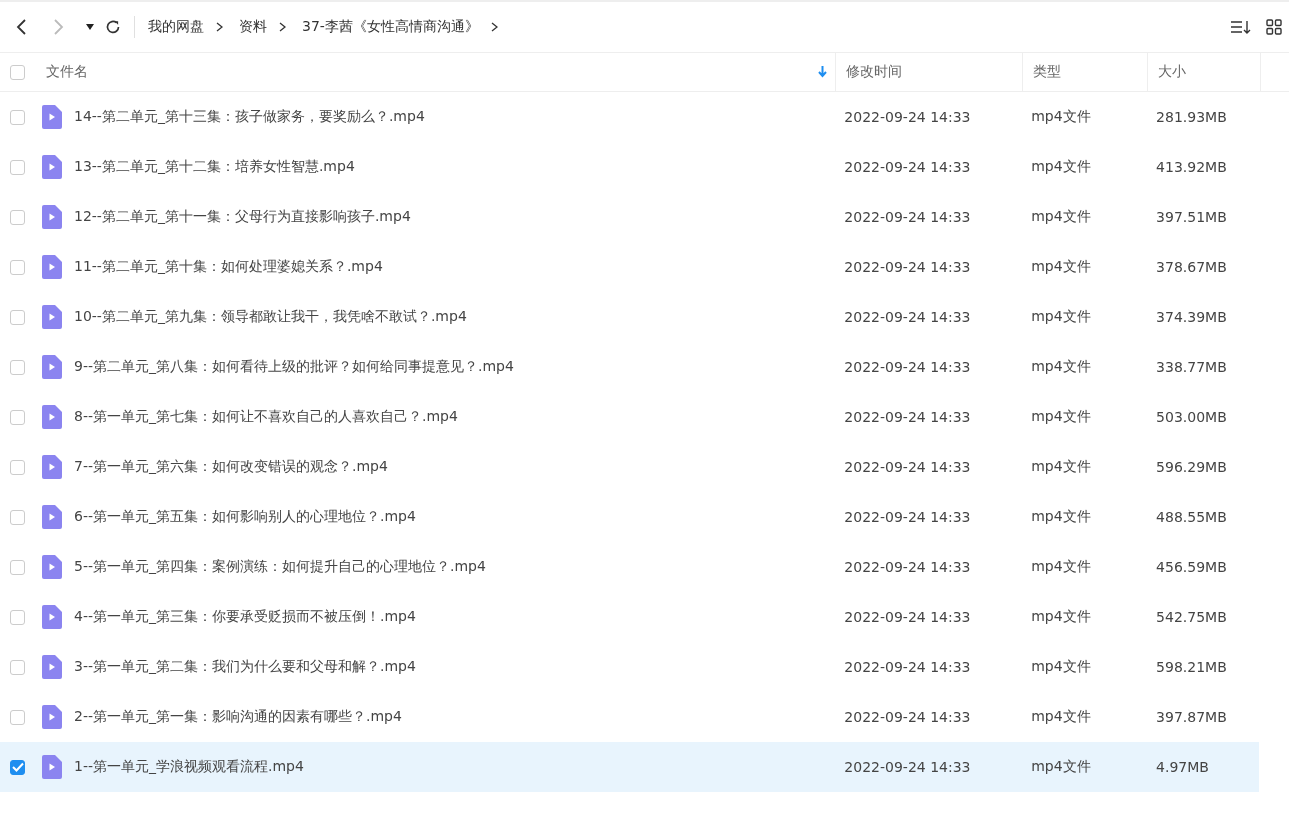 The width and height of the screenshot is (1289, 826). What do you see at coordinates (1191, 217) in the screenshot?
I see `file-size: 397.51MB` at bounding box center [1191, 217].